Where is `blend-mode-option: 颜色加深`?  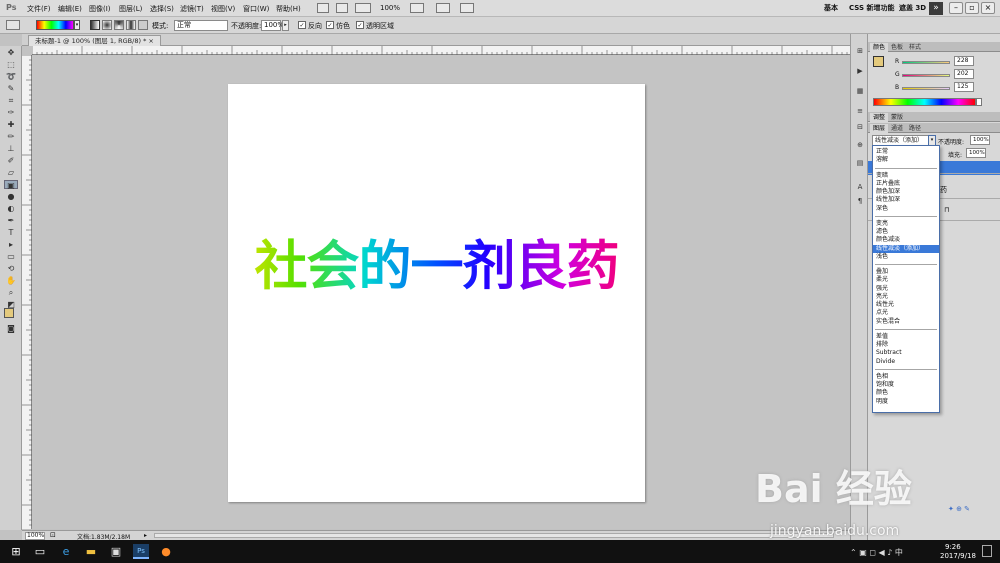 blend-mode-option: 颜色加深 is located at coordinates (888, 192).